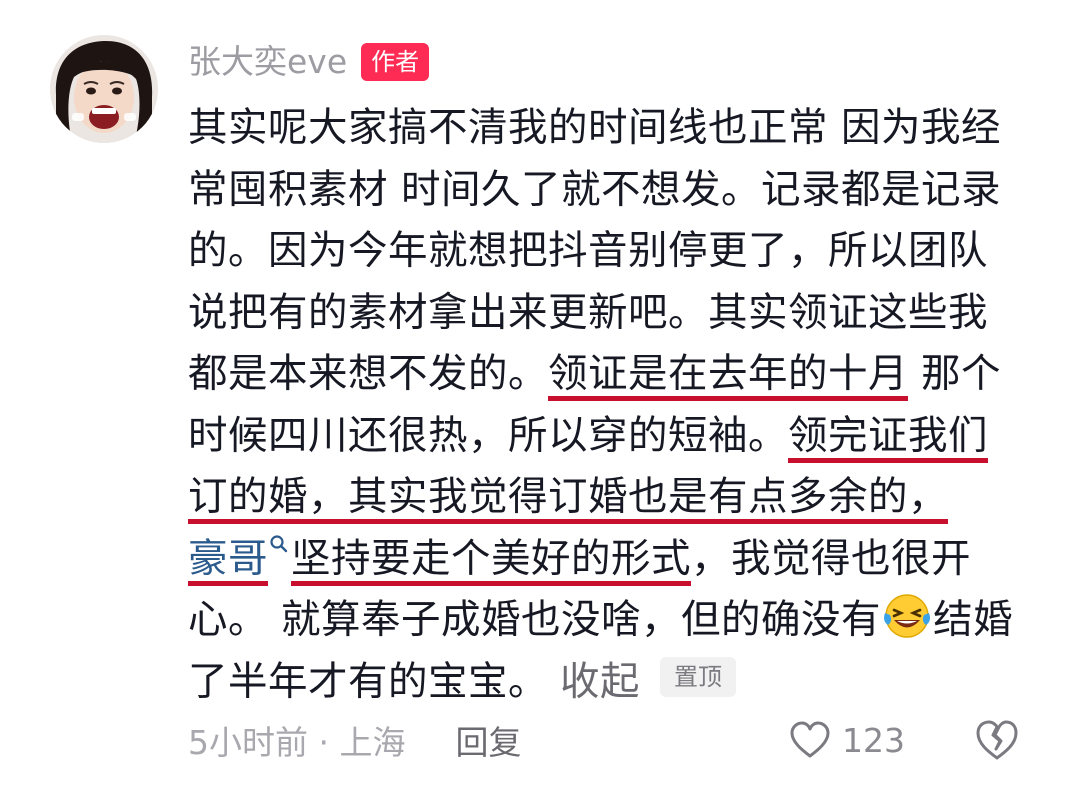 The width and height of the screenshot is (1080, 806). What do you see at coordinates (595, 128) in the screenshot?
I see `comment-segment: 其实呢大家搞不清我的时间线也正常 因为我经` at bounding box center [595, 128].